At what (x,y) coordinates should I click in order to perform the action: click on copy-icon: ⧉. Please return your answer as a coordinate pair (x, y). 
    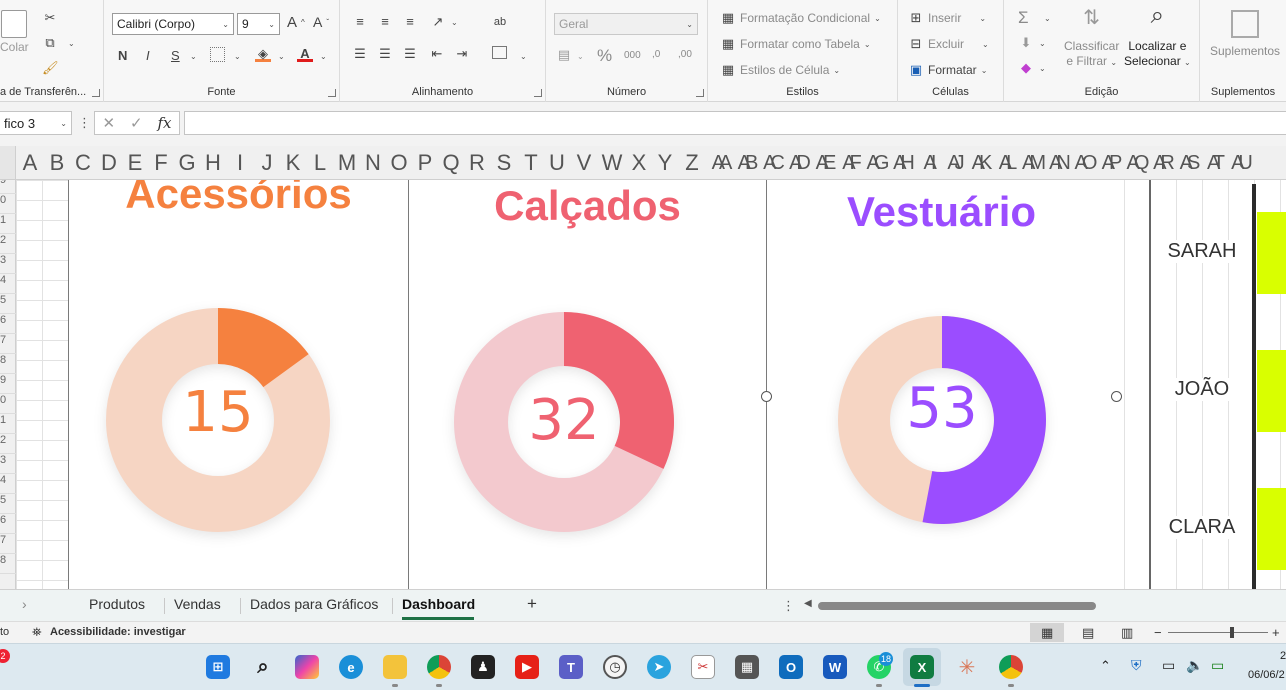
    Looking at the image, I should click on (50, 43).